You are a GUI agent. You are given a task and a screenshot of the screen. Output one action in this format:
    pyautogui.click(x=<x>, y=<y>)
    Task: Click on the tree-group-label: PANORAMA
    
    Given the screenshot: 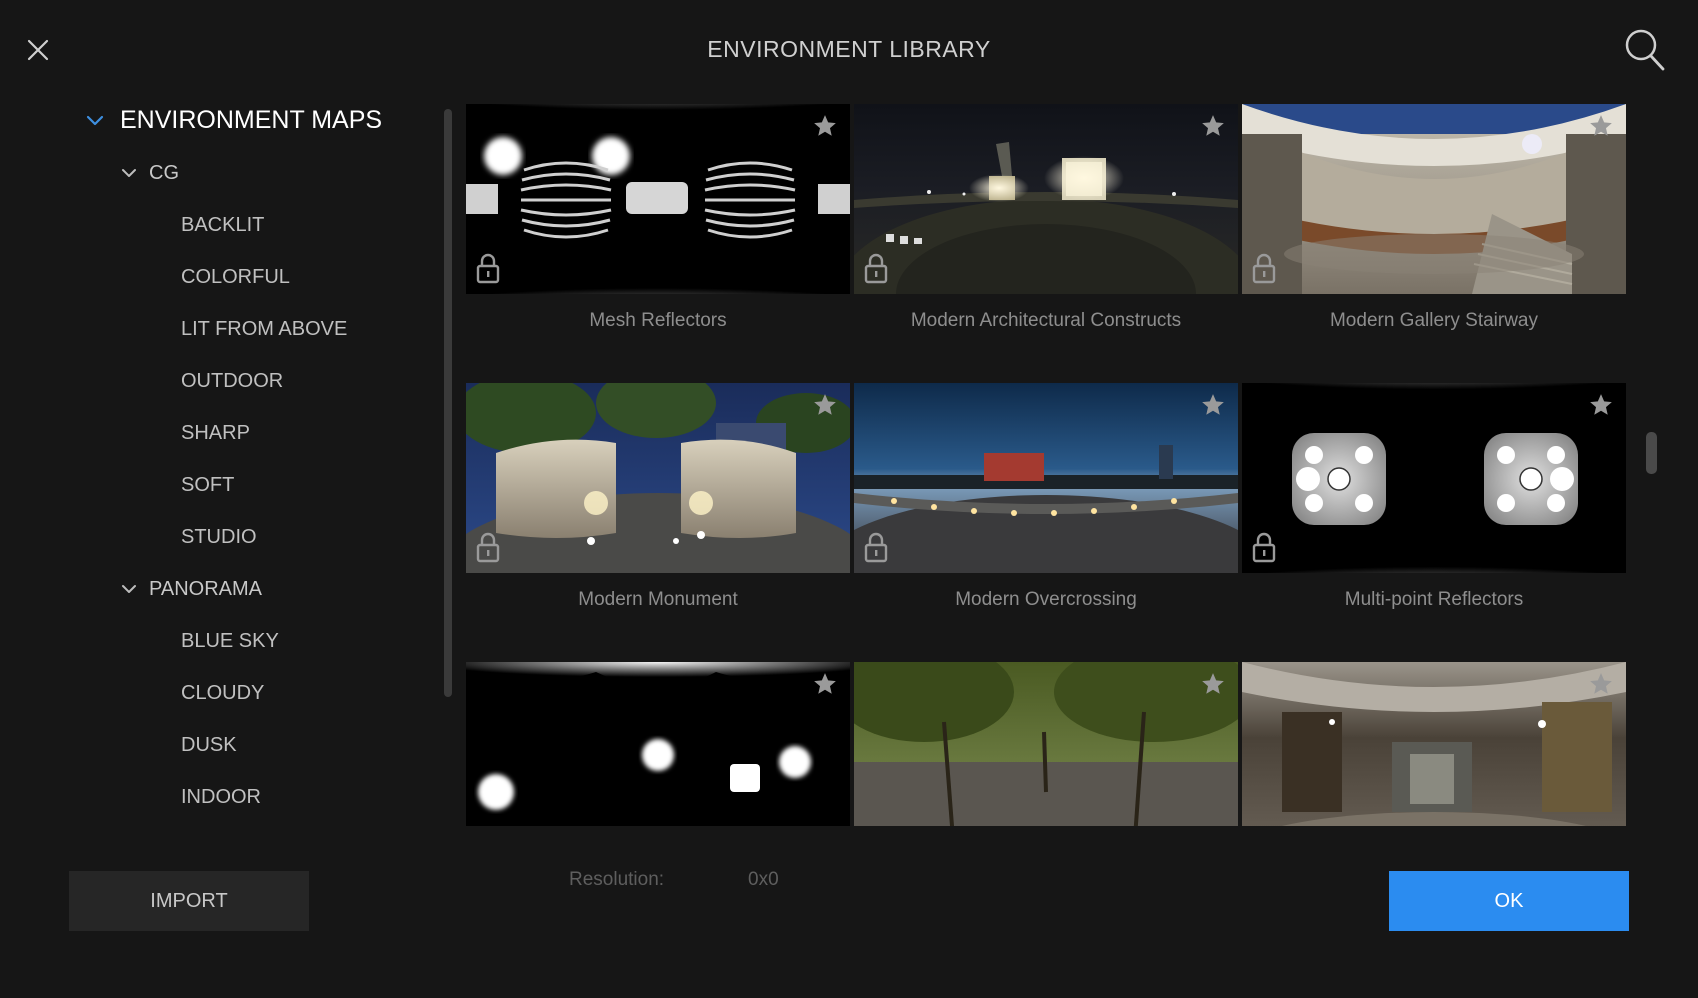 What is the action you would take?
    pyautogui.click(x=205, y=589)
    